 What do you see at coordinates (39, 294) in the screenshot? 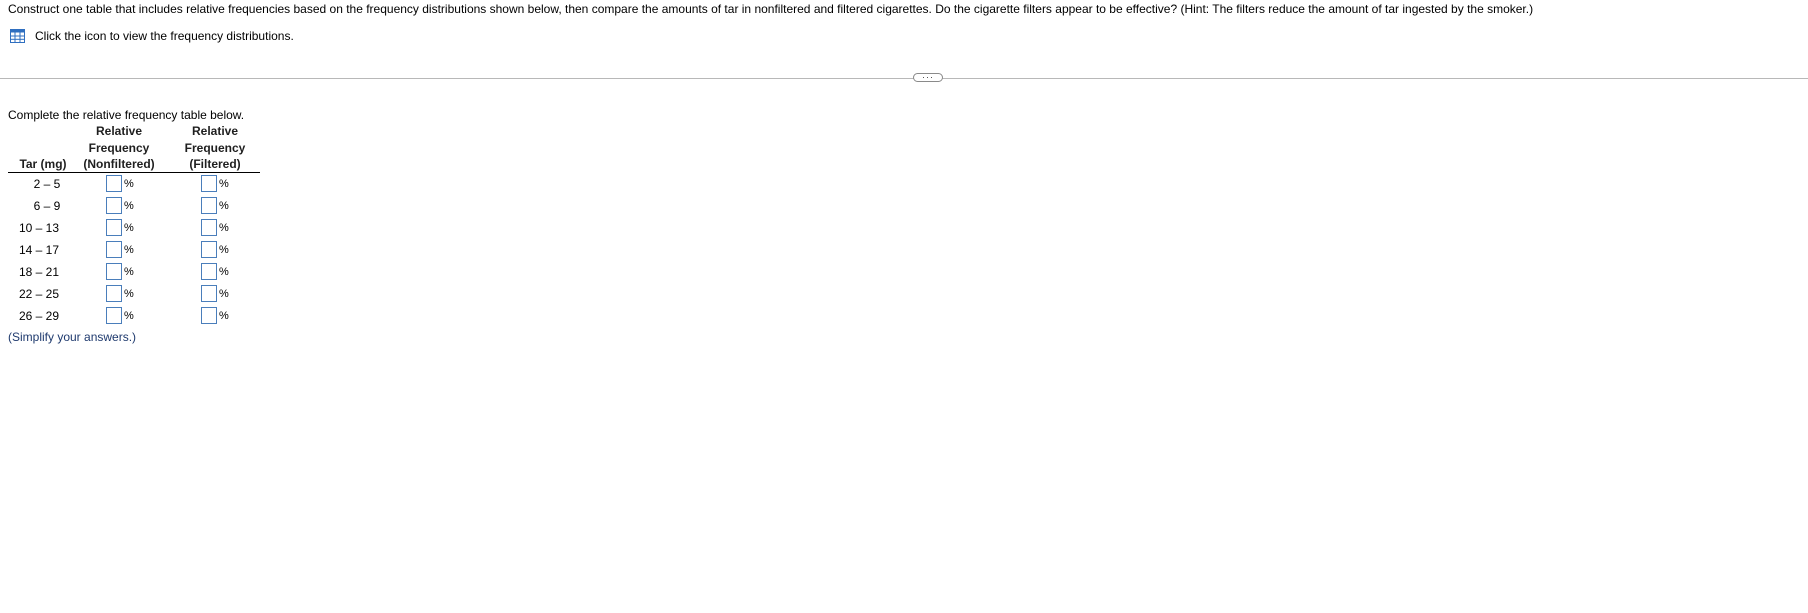
I see `tar-range-label: 22 – 25` at bounding box center [39, 294].